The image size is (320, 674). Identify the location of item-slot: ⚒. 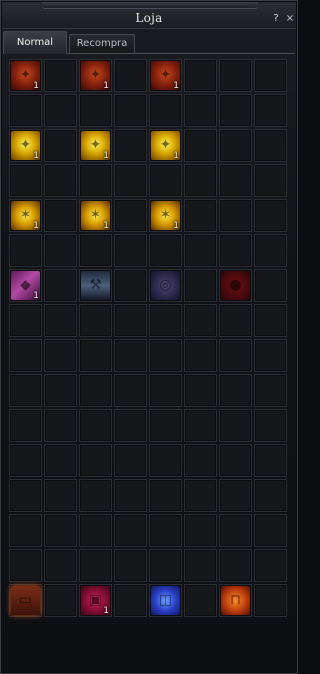
(95, 285).